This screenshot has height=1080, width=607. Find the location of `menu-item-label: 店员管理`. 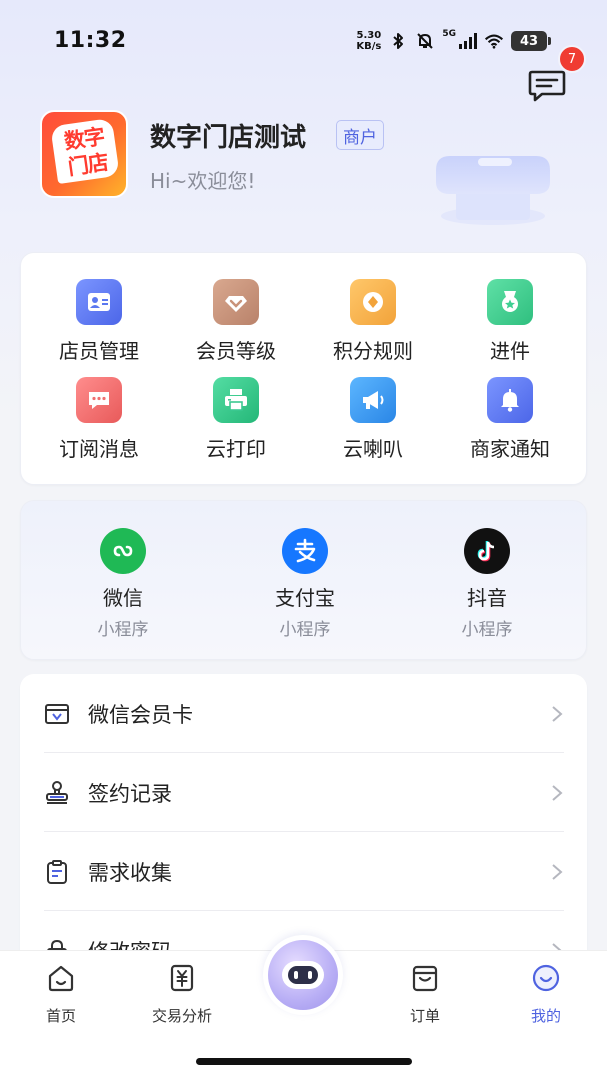

menu-item-label: 店员管理 is located at coordinates (99, 351).